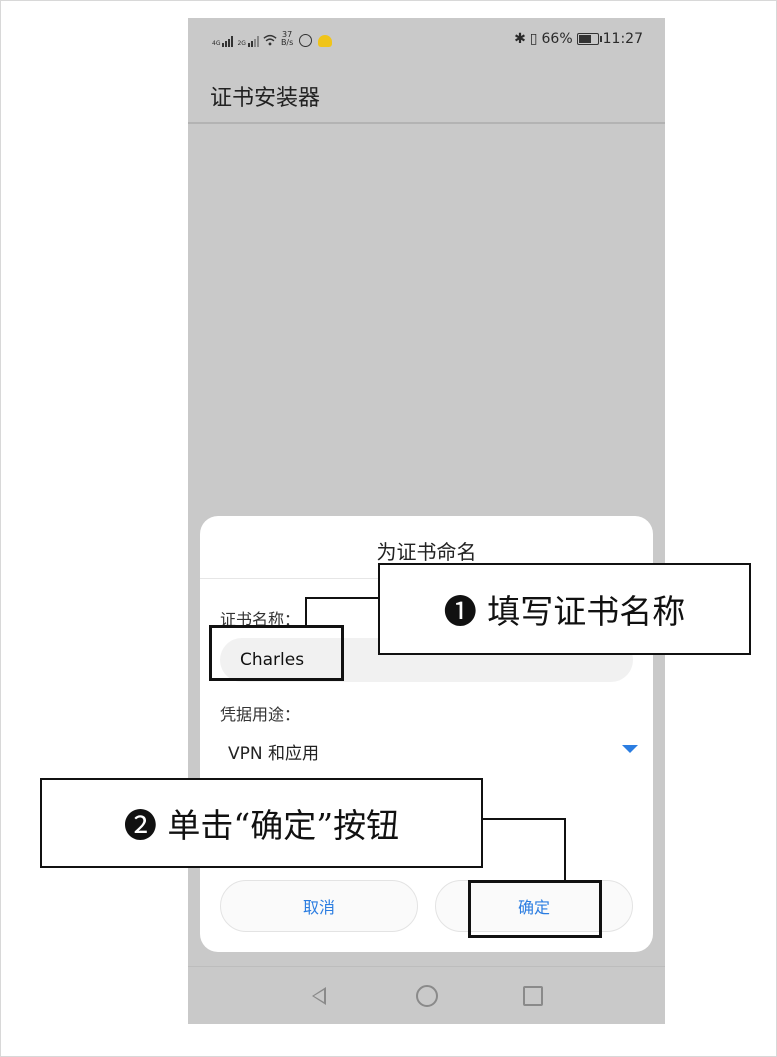  What do you see at coordinates (426, 40) in the screenshot?
I see `status-bar: 4G 2G 37 B/s ✱ ▯ 66% 11:27` at bounding box center [426, 40].